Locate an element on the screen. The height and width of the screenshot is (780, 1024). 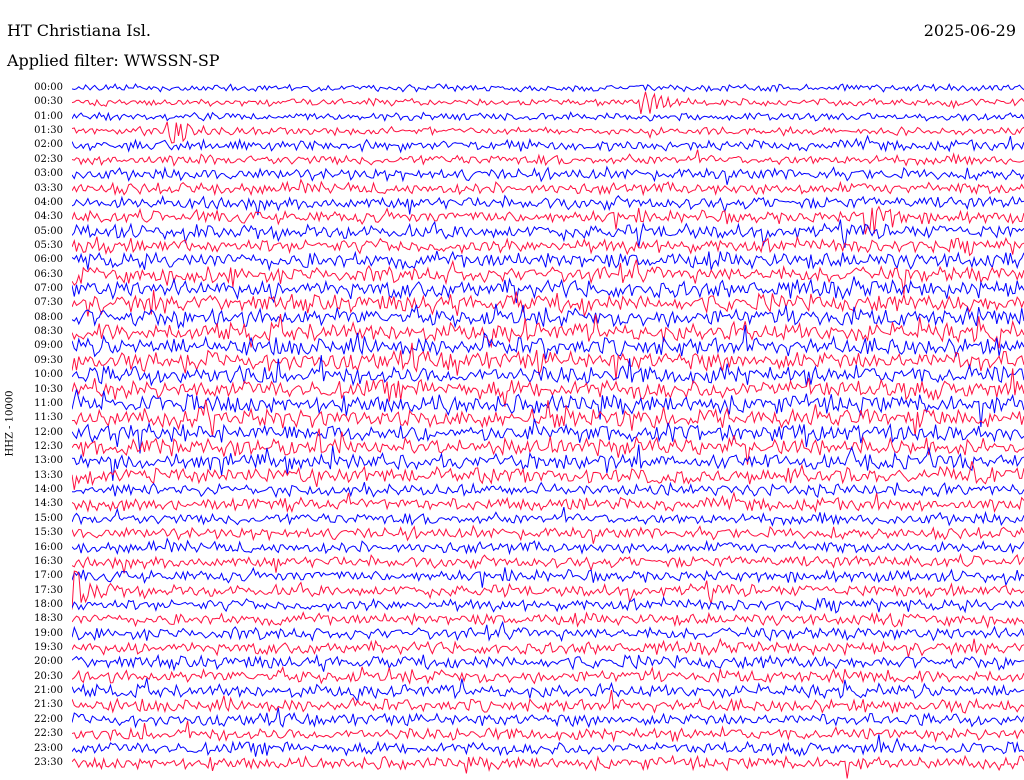
seismic-trace-1900 is located at coordinates (548, 631).